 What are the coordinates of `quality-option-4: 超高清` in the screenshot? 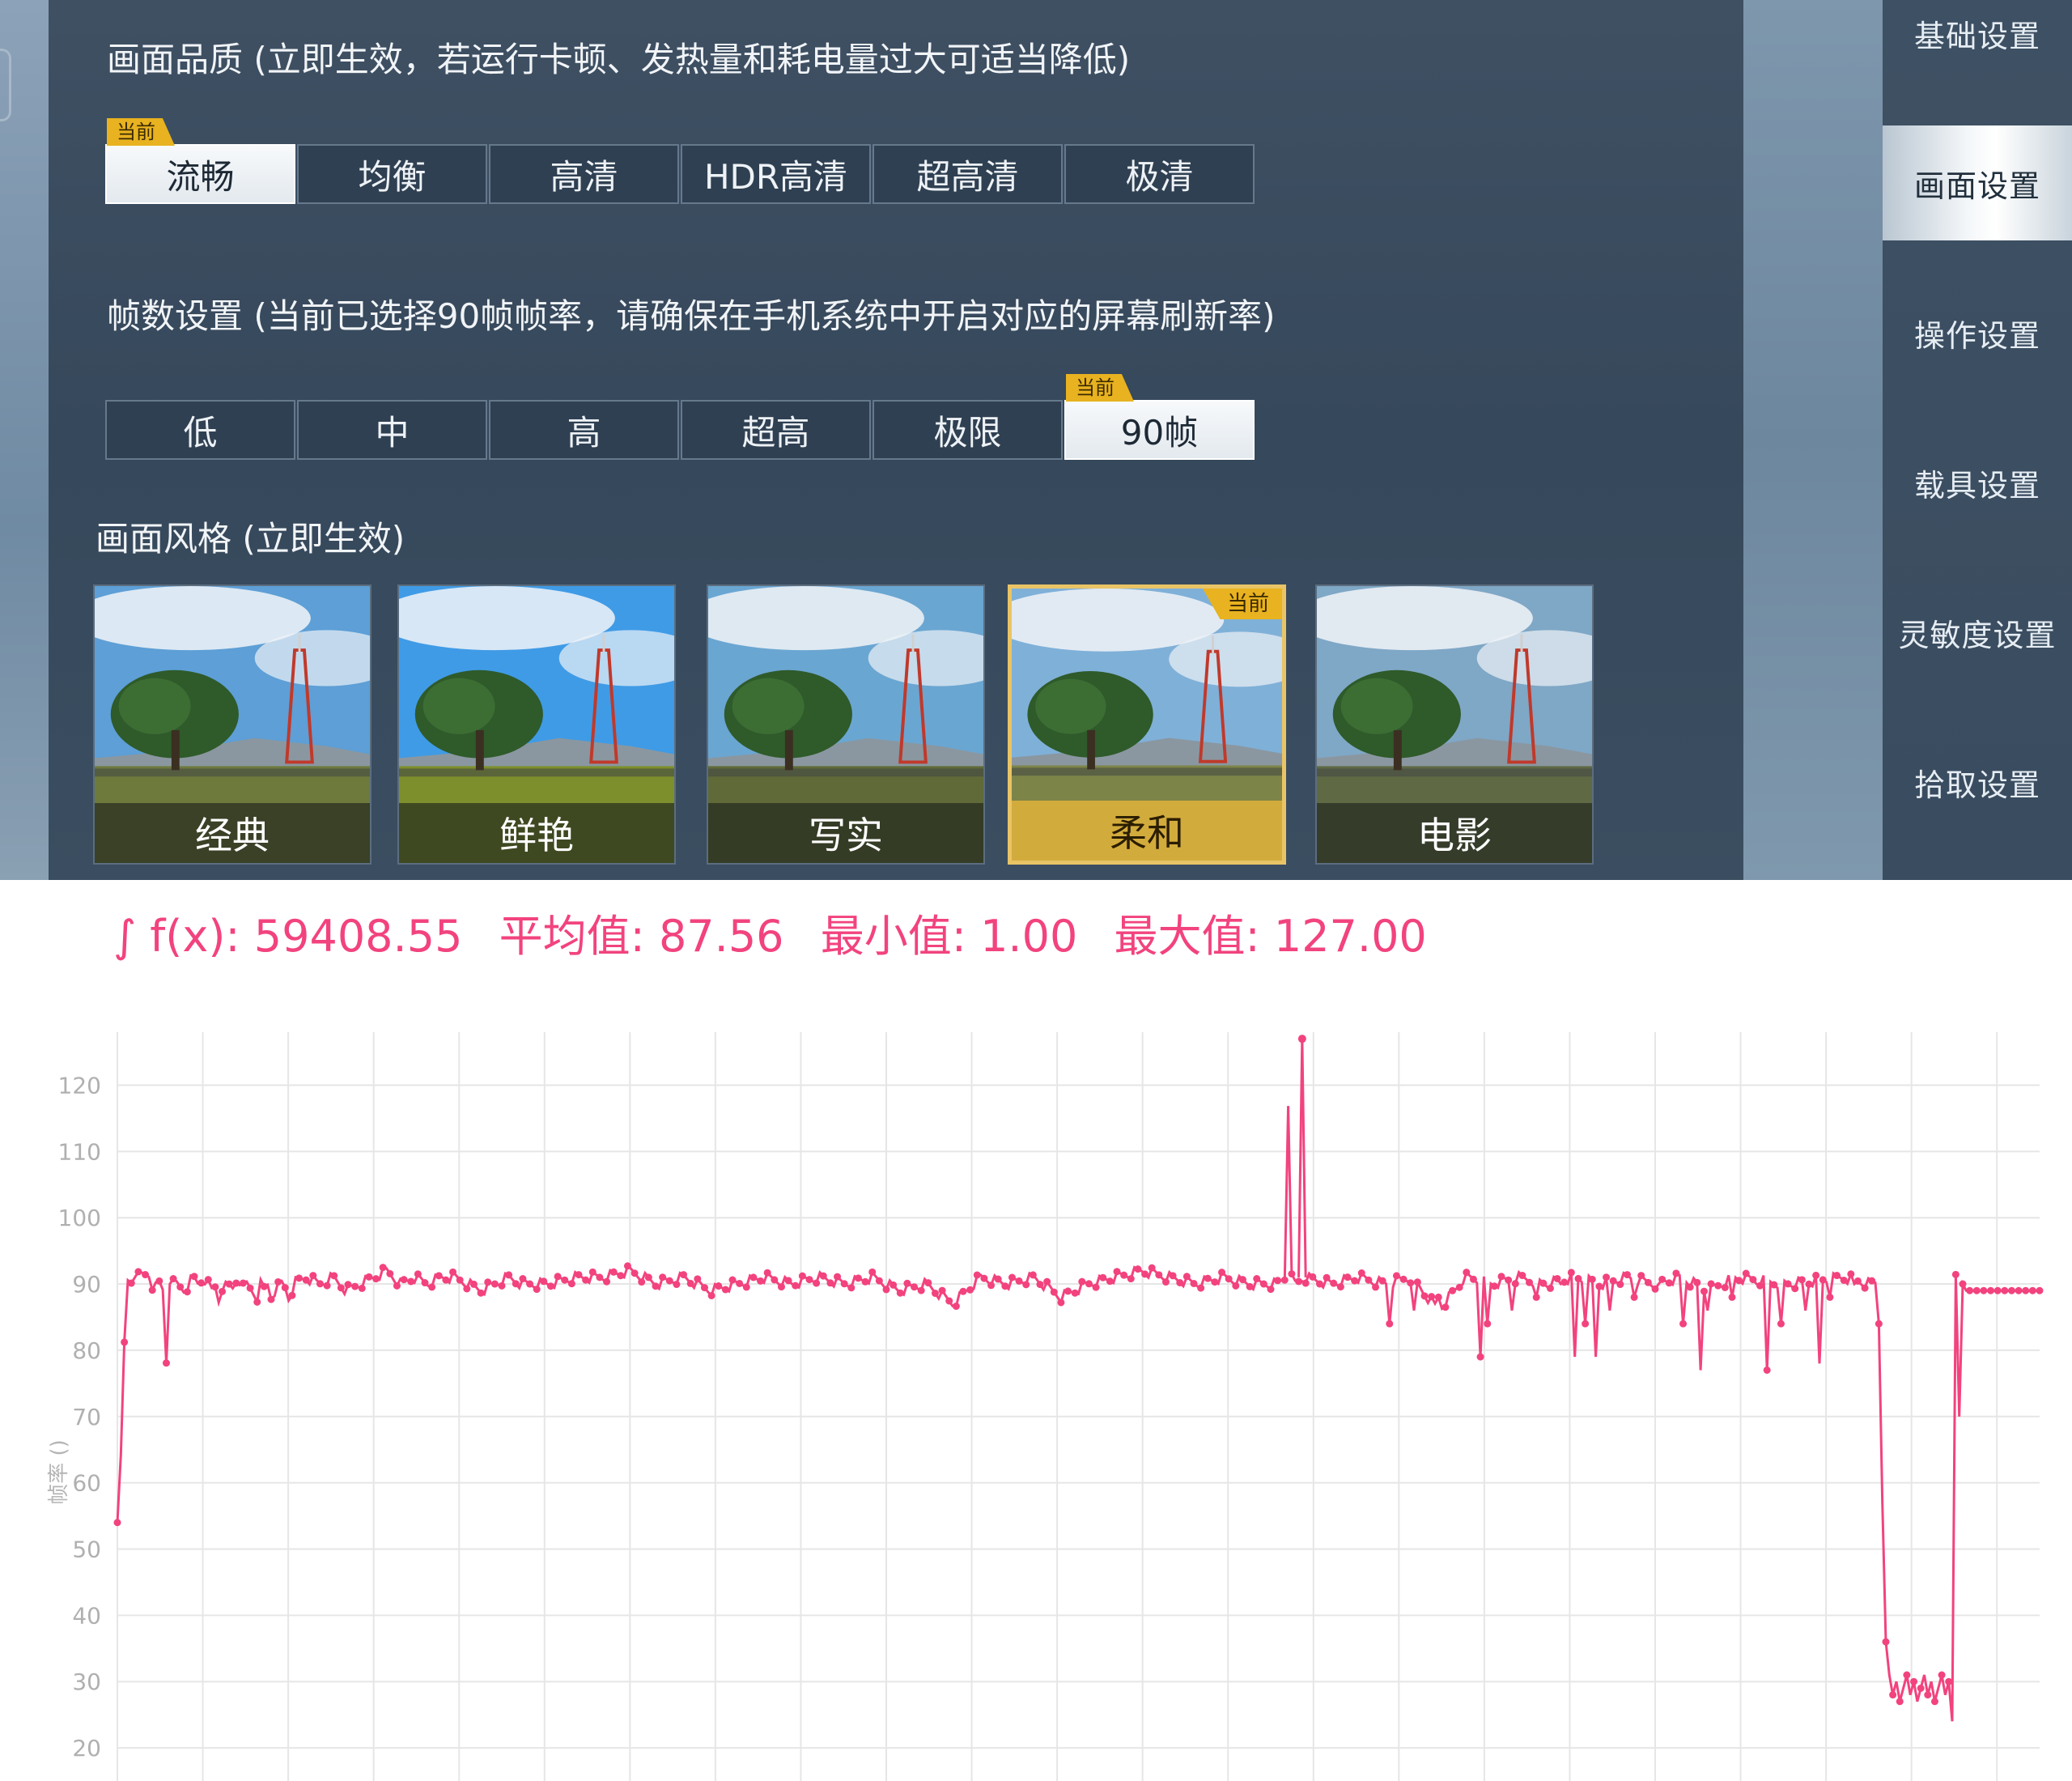 It's located at (968, 174).